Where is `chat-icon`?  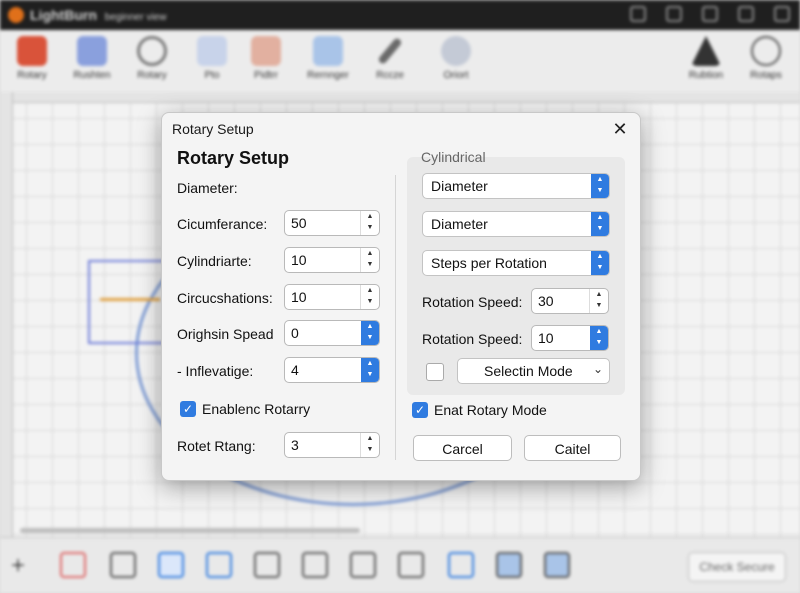 chat-icon is located at coordinates (766, 51).